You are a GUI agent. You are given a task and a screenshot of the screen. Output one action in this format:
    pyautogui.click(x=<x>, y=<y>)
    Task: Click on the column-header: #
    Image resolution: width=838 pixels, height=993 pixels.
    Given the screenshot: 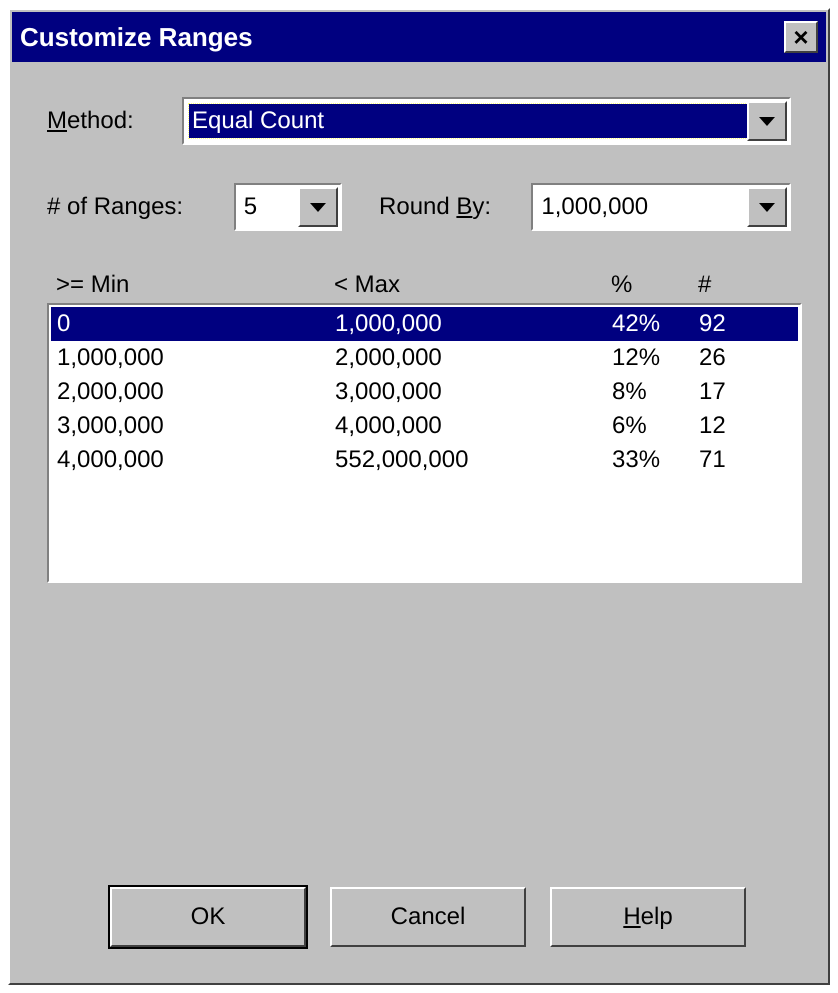 What is the action you would take?
    pyautogui.click(x=705, y=284)
    